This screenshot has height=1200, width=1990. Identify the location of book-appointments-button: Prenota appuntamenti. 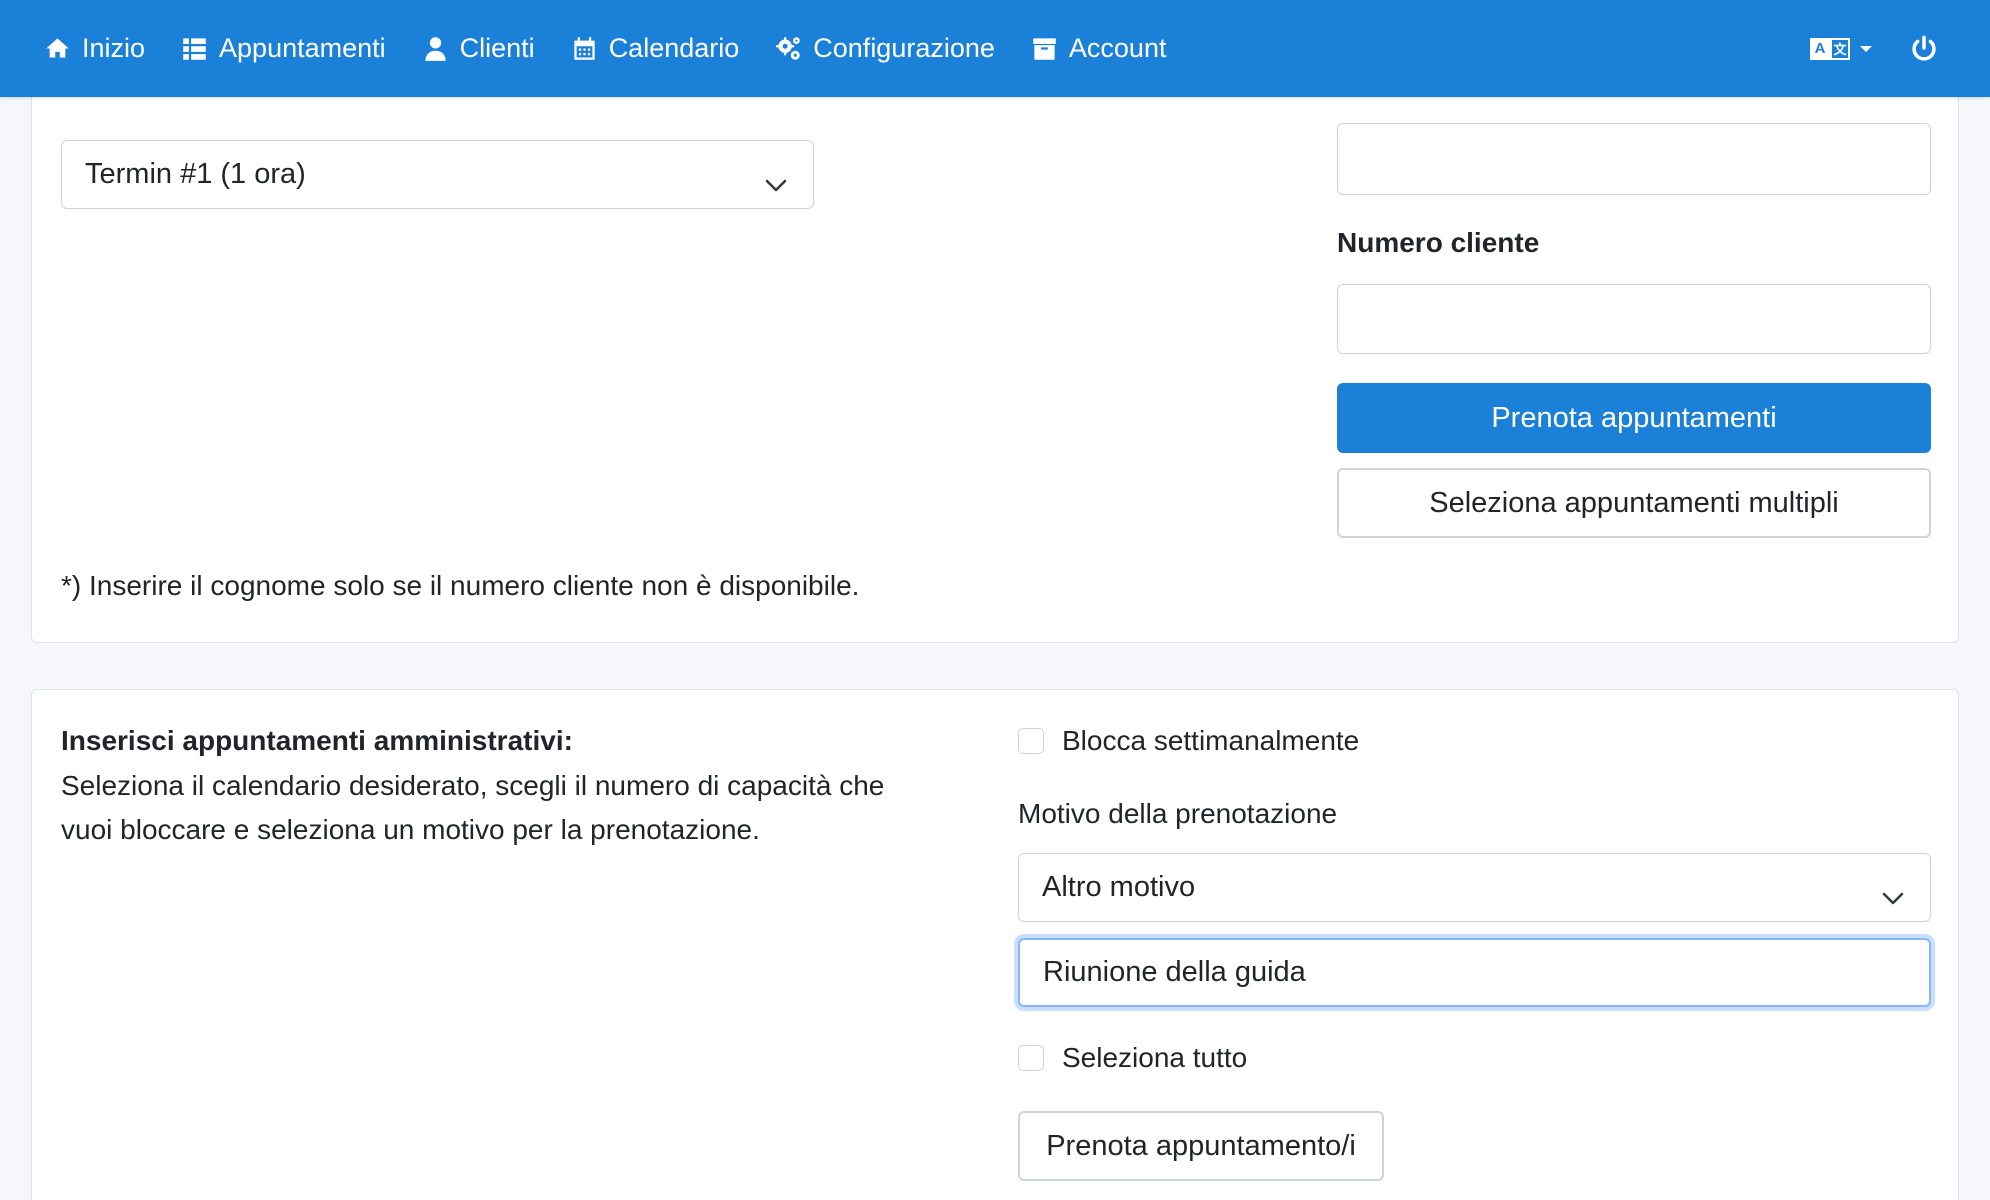
(1634, 418).